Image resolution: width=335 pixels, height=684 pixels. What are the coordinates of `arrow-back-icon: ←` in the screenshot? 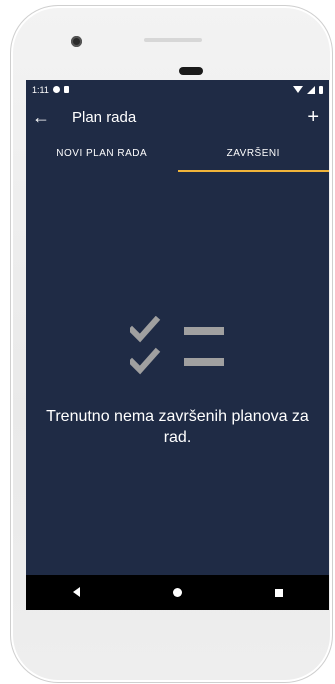 It's located at (41, 117).